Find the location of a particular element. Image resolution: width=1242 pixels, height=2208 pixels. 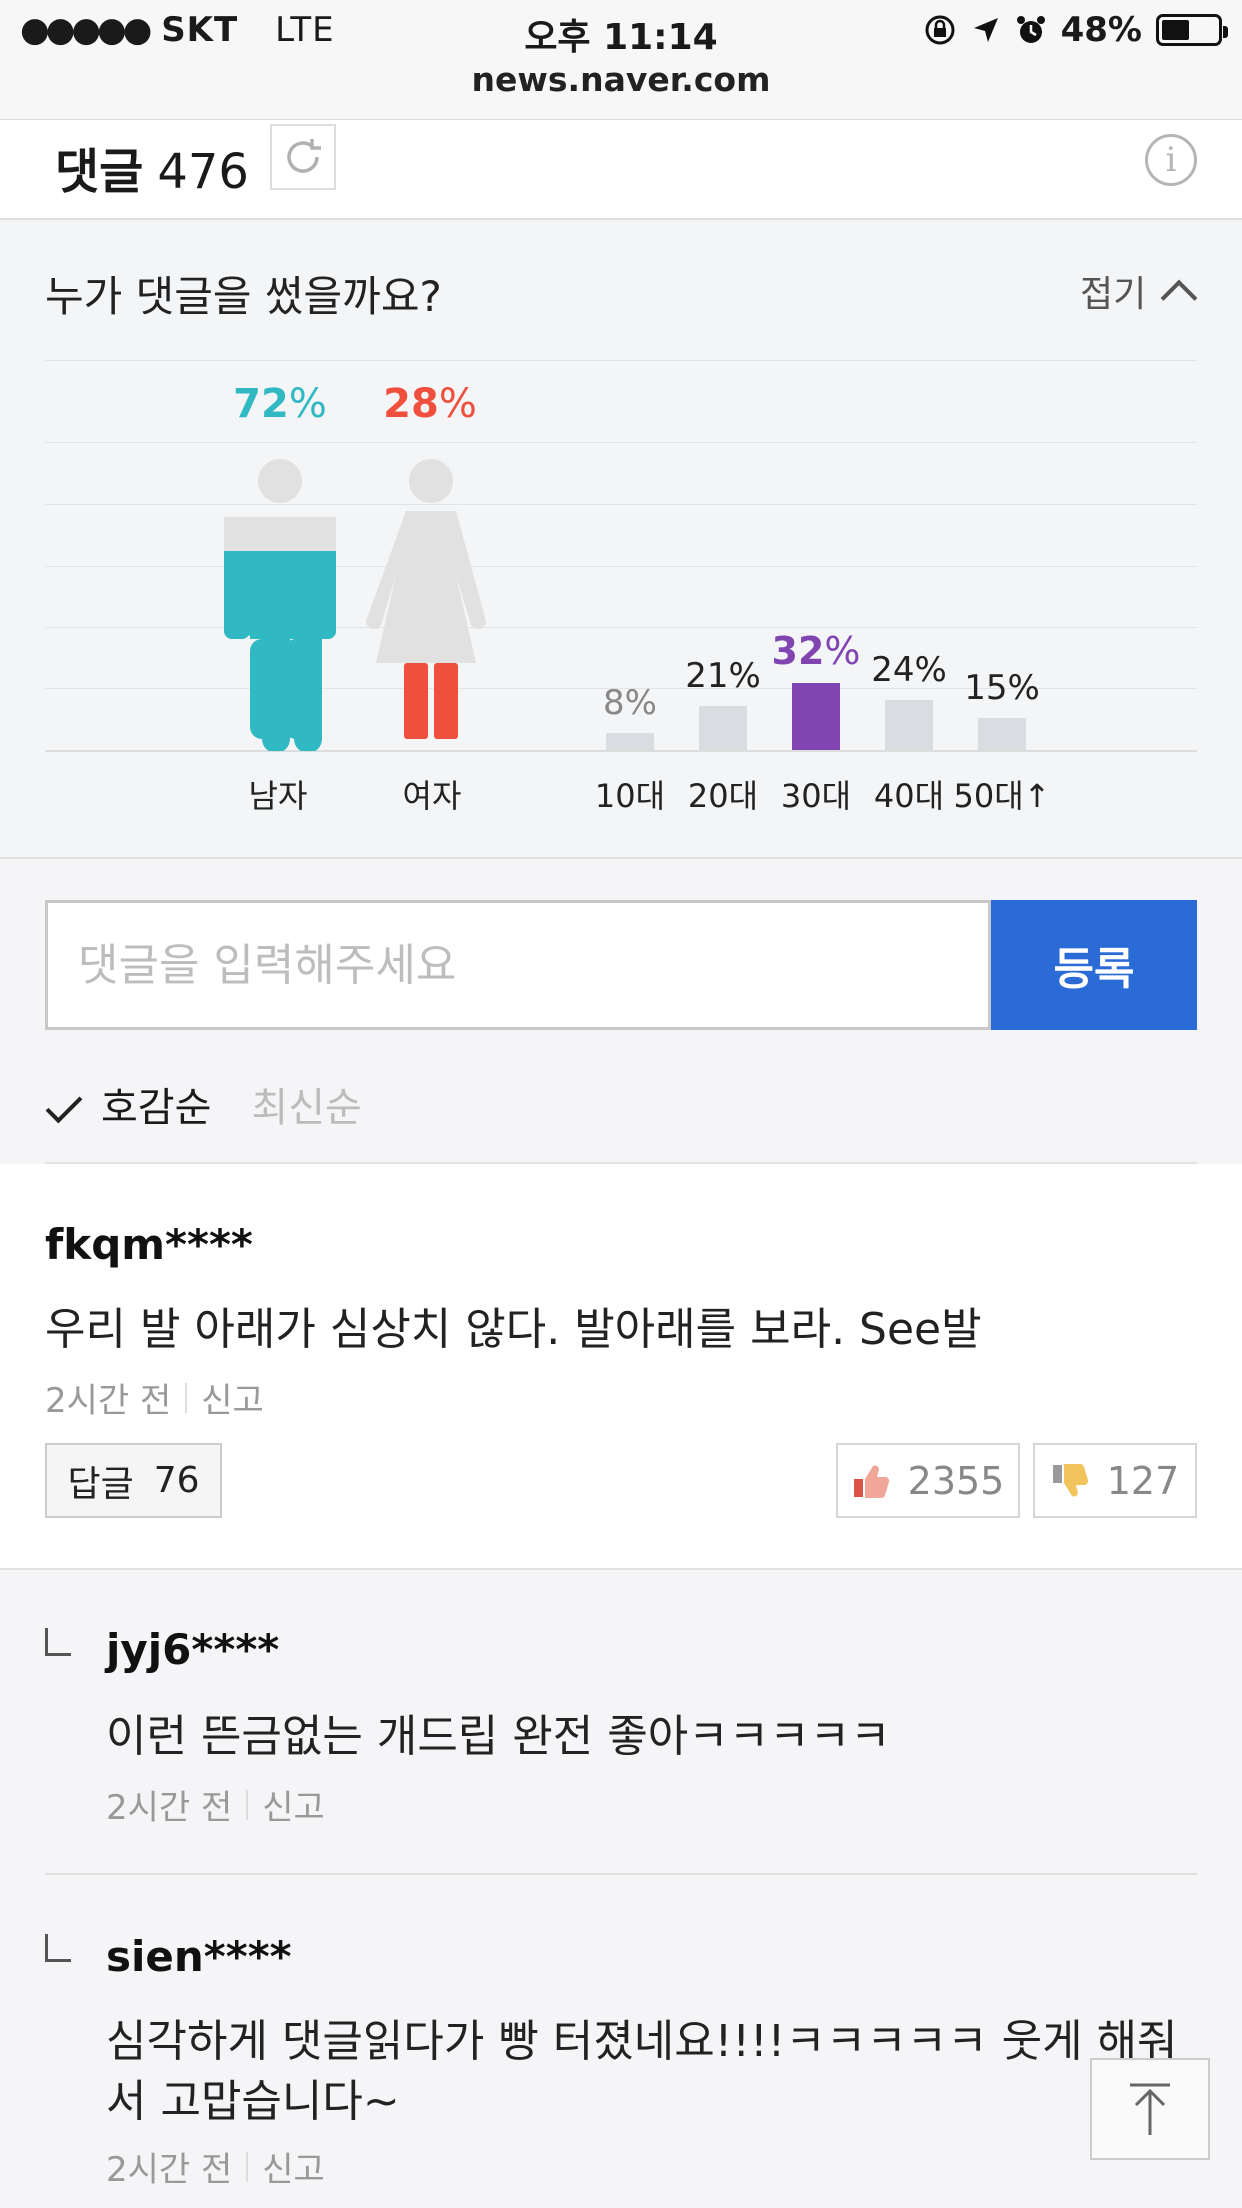

comments-title: 댓글 476 is located at coordinates (152, 167).